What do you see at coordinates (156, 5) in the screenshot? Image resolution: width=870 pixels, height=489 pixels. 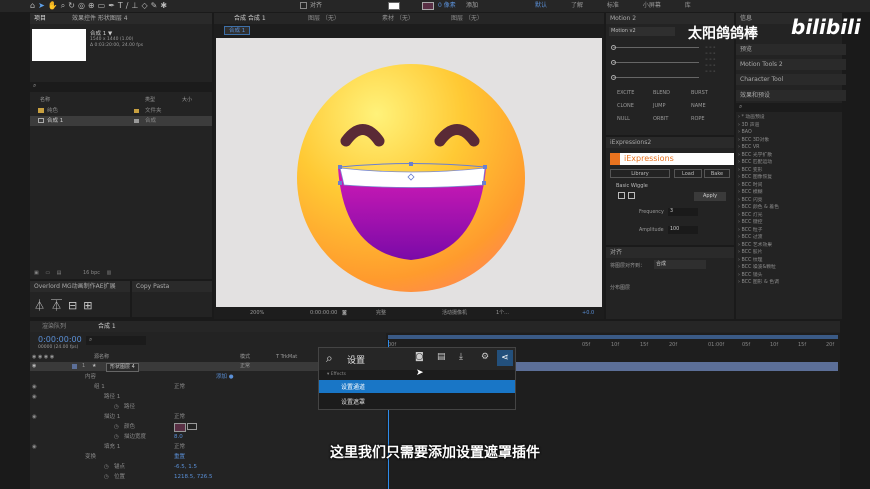 I see `roto-brush-icon: ✎` at bounding box center [156, 5].